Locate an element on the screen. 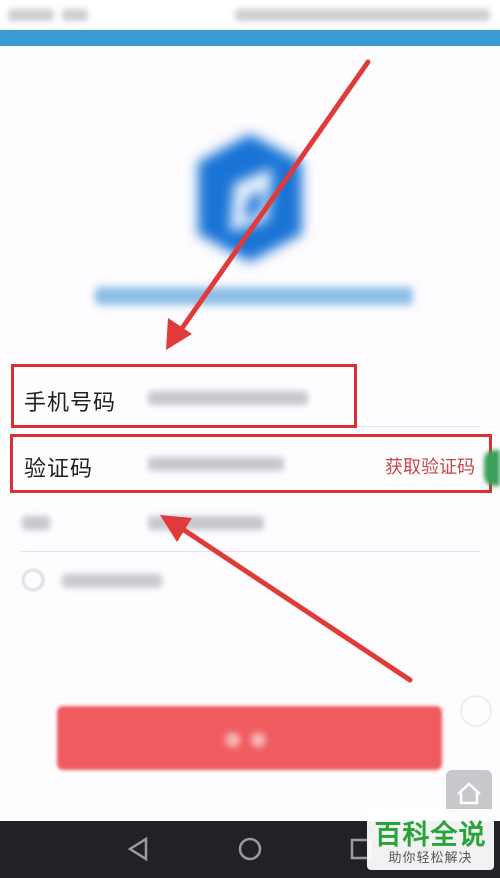 This screenshot has height=878, width=500. watermark-subtitle: 助你轻松解决 is located at coordinates (430, 858).